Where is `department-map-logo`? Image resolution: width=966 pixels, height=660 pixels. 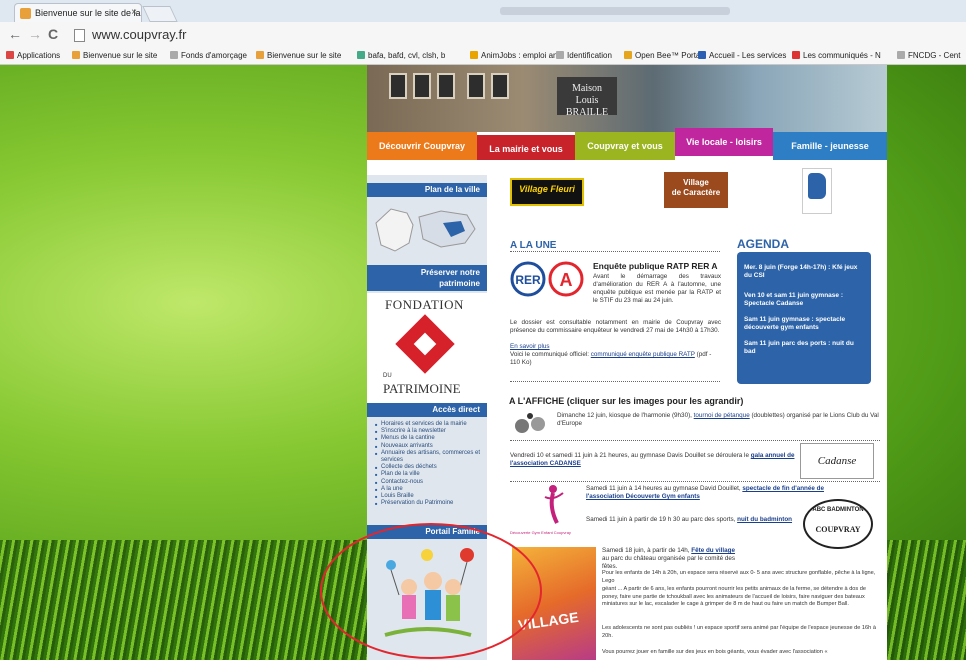
department-map-logo is located at coordinates (817, 191).